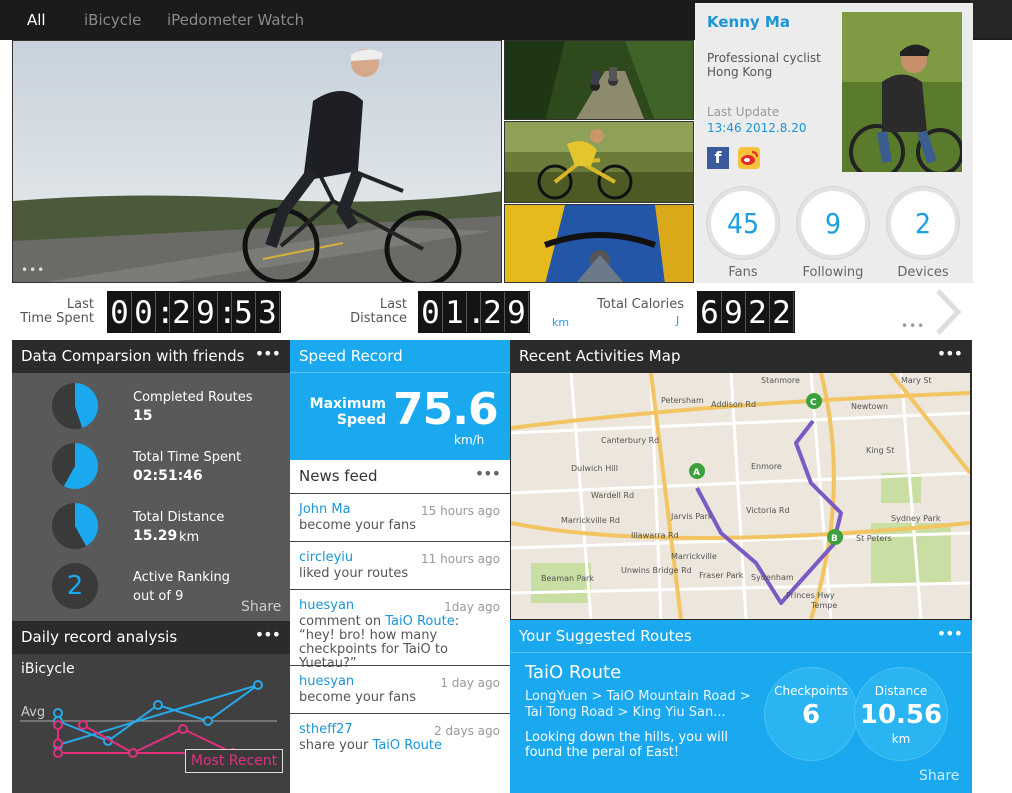 This screenshot has width=1012, height=793. What do you see at coordinates (678, 320) in the screenshot?
I see `calories-unit: J` at bounding box center [678, 320].